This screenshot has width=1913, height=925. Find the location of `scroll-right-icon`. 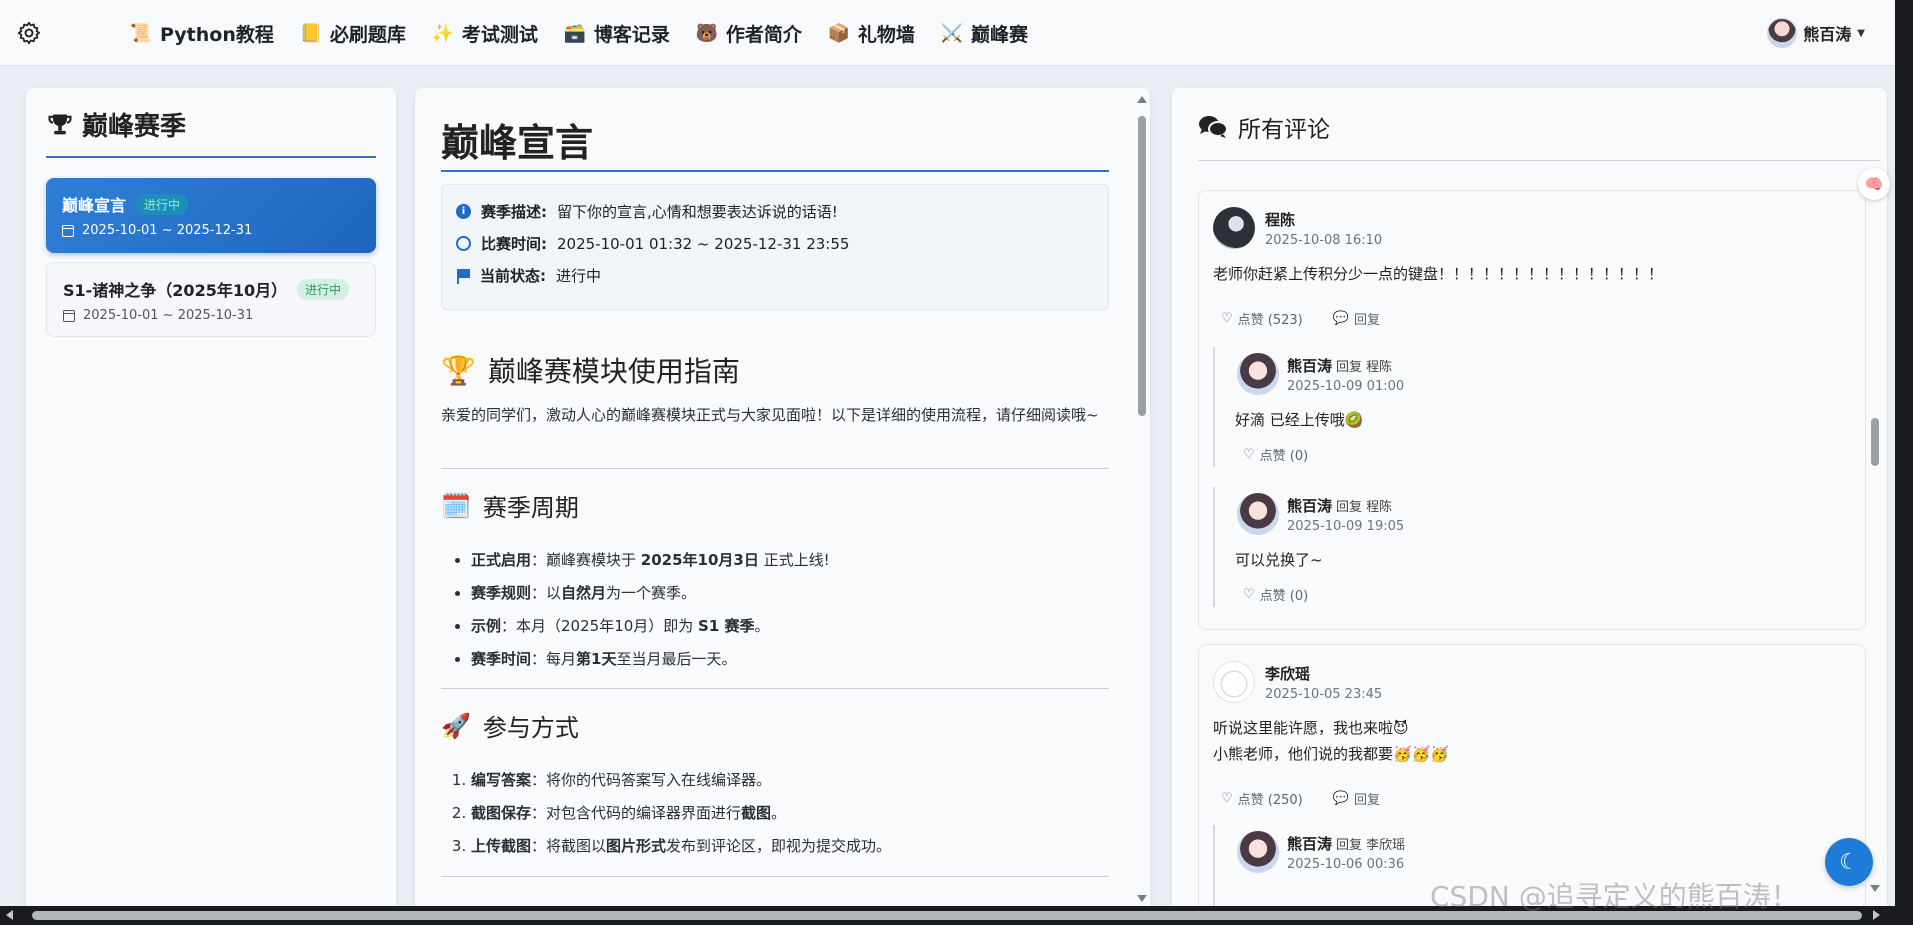

scroll-right-icon is located at coordinates (1876, 915).